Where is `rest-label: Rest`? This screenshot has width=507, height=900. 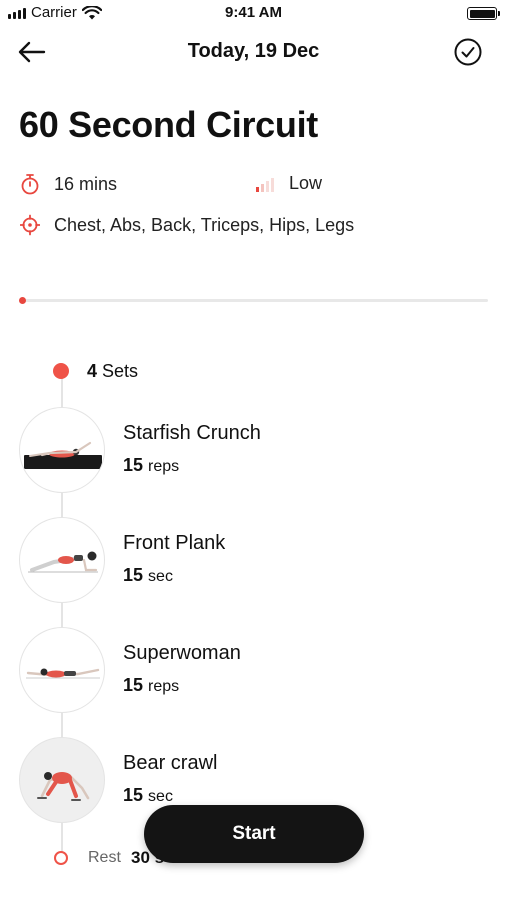
rest-label: Rest is located at coordinates (104, 857).